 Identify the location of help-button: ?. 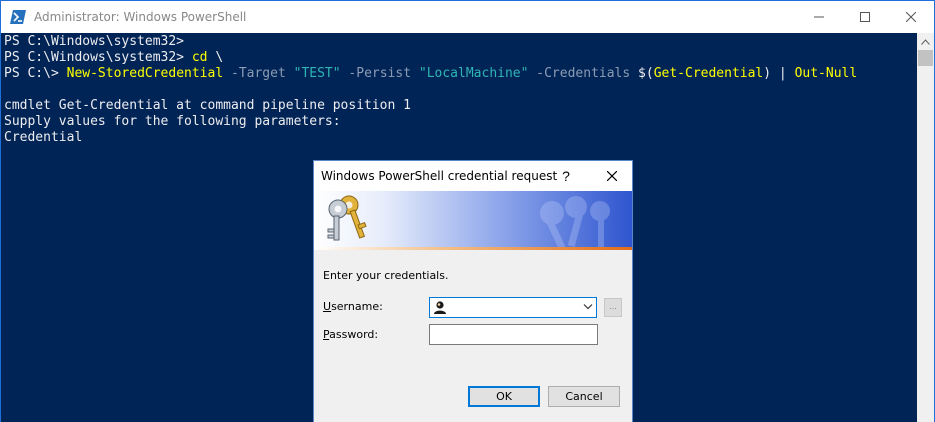
(566, 176).